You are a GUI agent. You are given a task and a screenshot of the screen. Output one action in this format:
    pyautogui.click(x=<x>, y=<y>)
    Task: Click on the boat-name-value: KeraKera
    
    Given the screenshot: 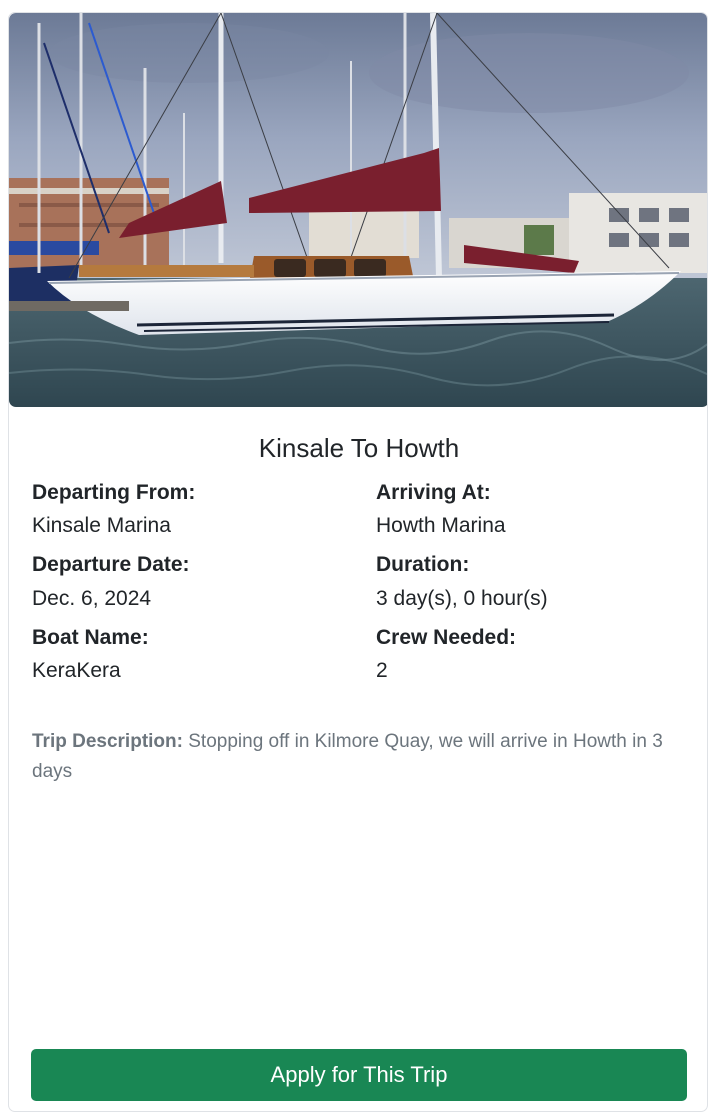 What is the action you would take?
    pyautogui.click(x=76, y=670)
    